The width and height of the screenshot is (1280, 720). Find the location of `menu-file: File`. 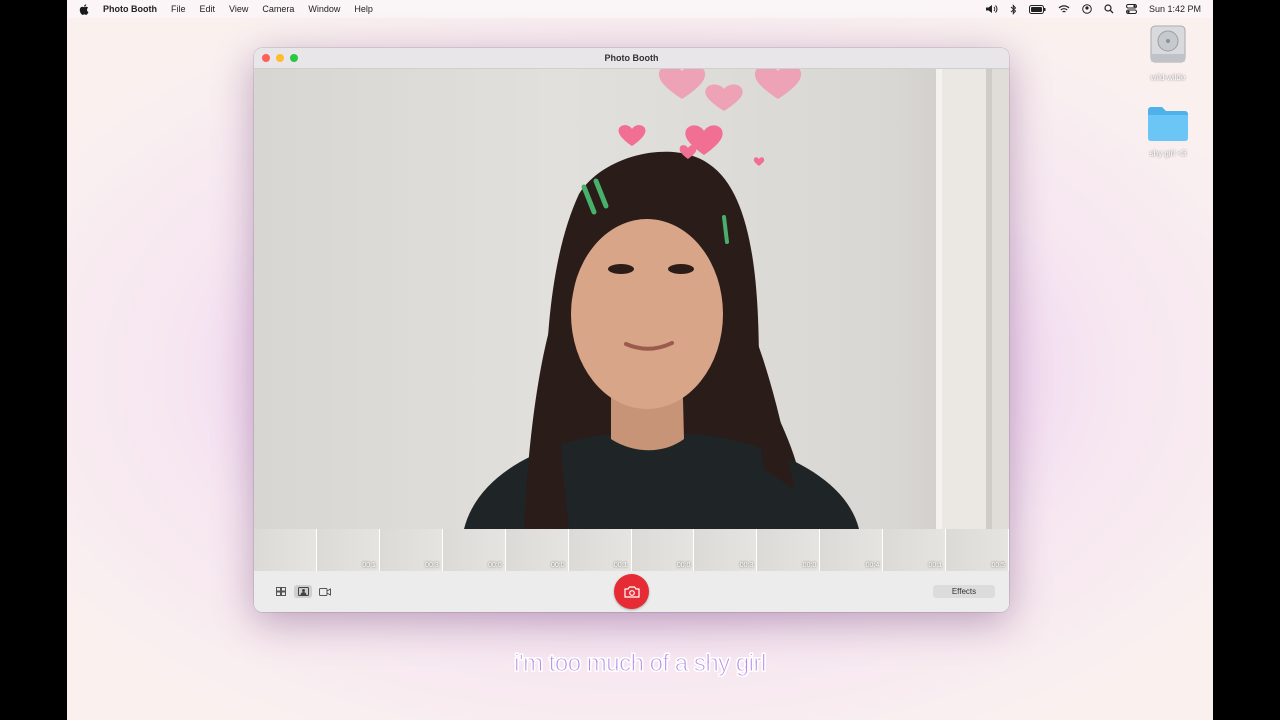

menu-file: File is located at coordinates (178, 9).